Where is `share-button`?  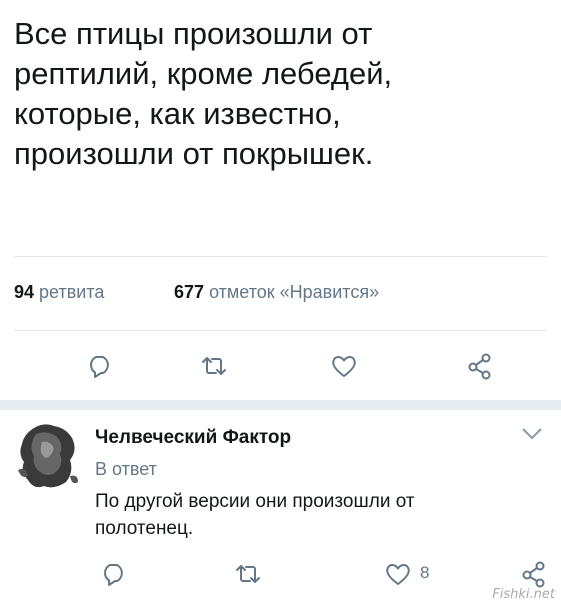 share-button is located at coordinates (480, 366).